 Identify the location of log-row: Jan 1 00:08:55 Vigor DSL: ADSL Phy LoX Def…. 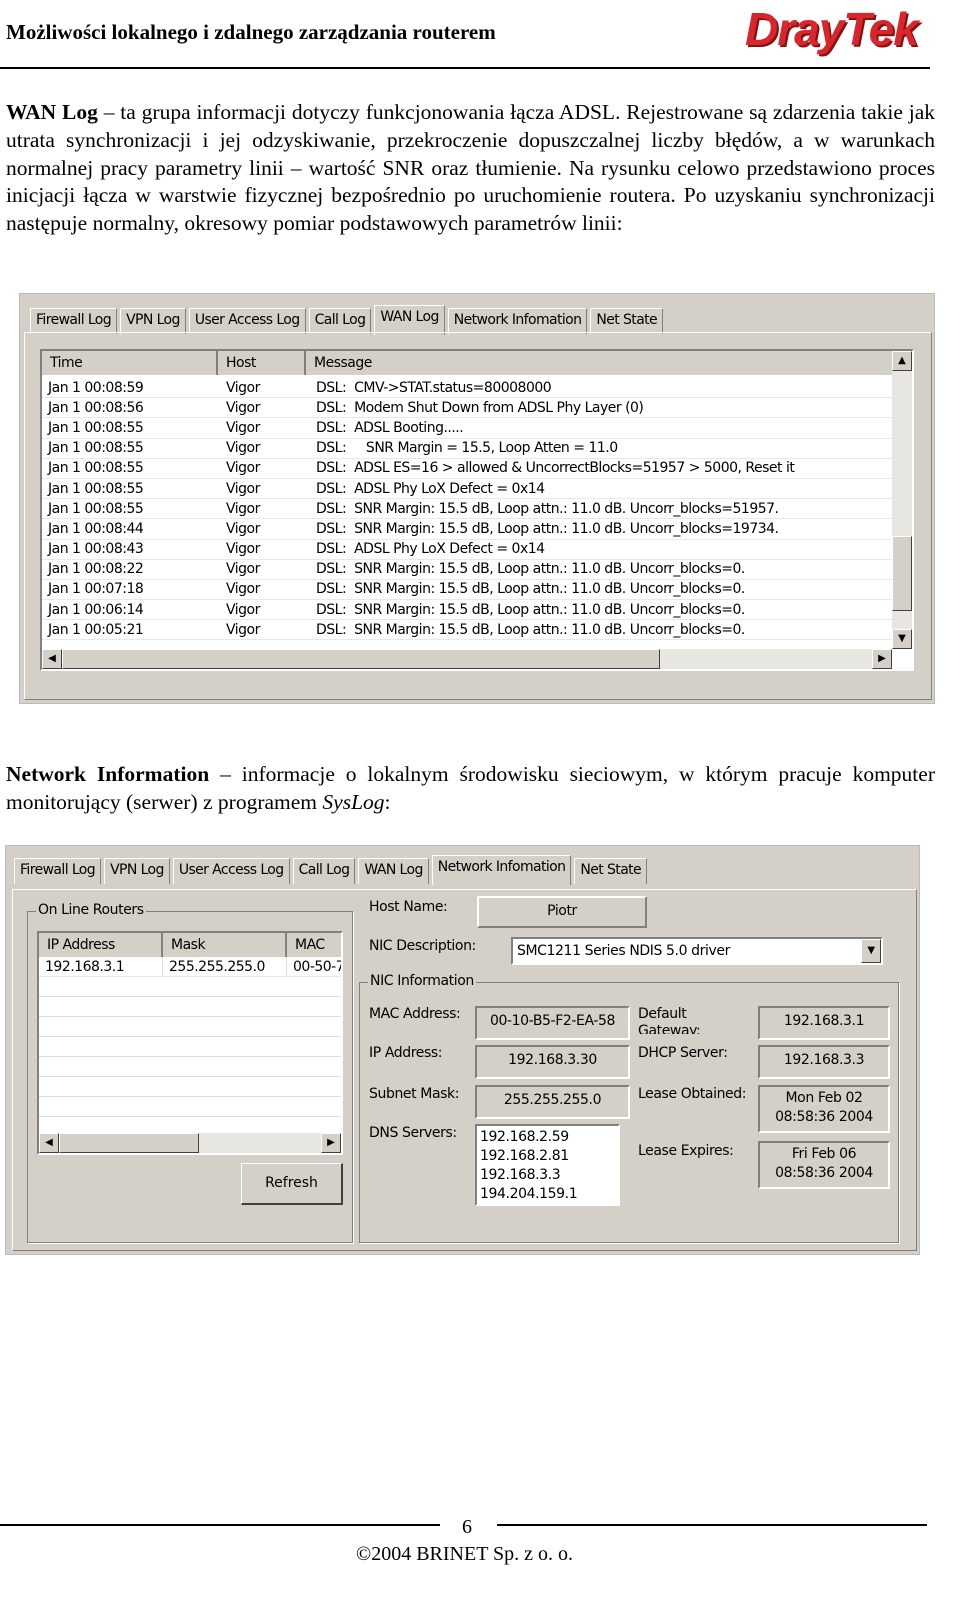
(467, 489).